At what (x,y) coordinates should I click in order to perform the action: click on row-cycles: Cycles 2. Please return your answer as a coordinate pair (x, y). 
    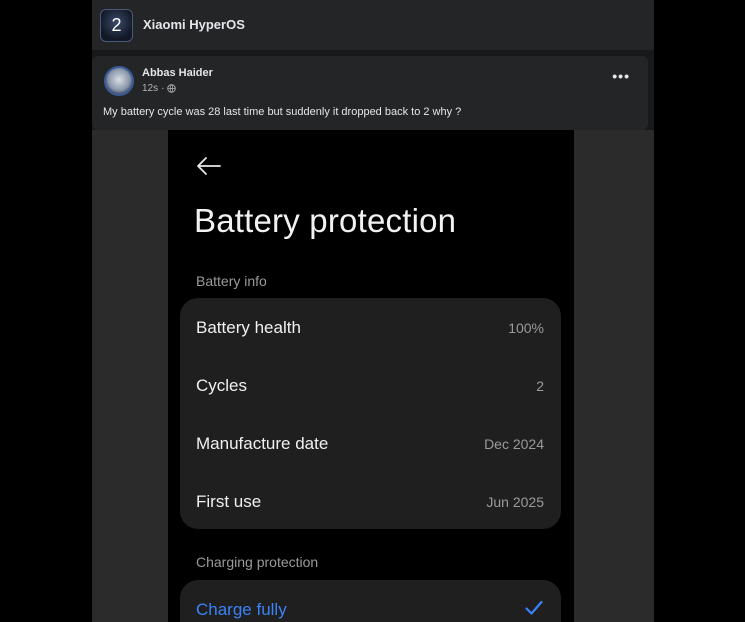
    Looking at the image, I should click on (370, 385).